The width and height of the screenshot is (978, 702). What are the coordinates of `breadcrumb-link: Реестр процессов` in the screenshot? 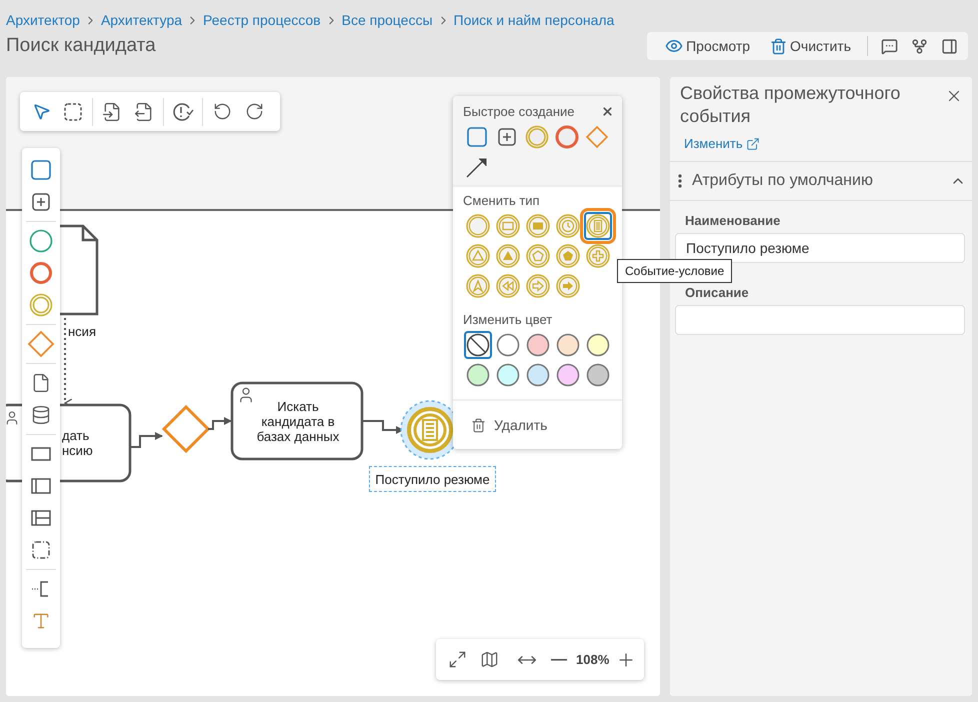 It's located at (262, 20).